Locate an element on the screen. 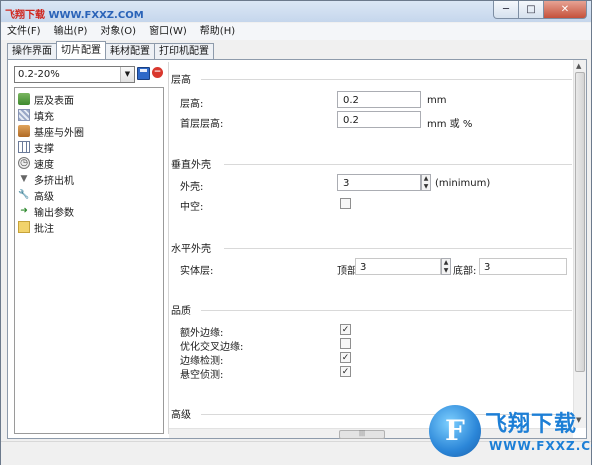 The height and width of the screenshot is (465, 592). tree-item-infill: 填充 is located at coordinates (36, 115).